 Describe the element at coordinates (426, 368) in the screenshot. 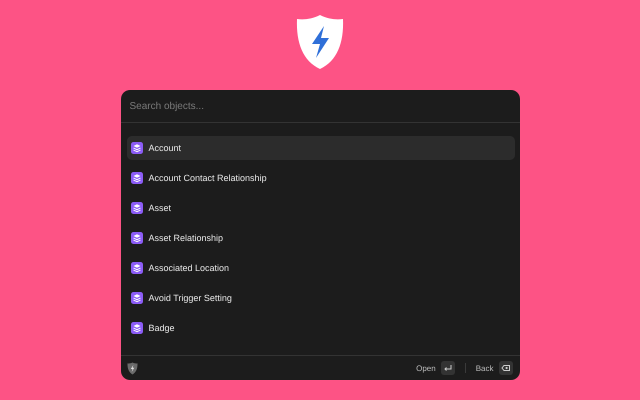

I see `action-label: Open` at that location.